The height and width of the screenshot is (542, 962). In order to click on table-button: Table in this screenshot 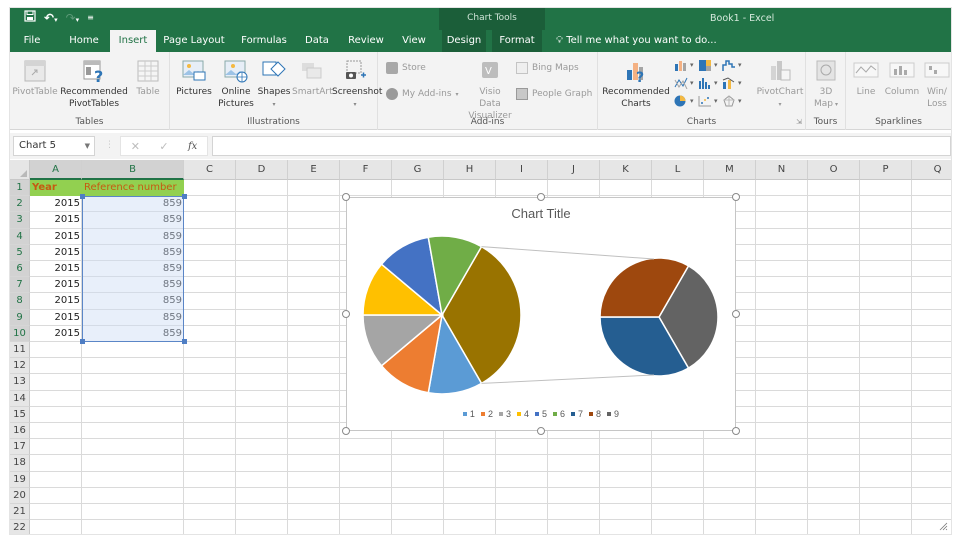, I will do `click(148, 78)`.